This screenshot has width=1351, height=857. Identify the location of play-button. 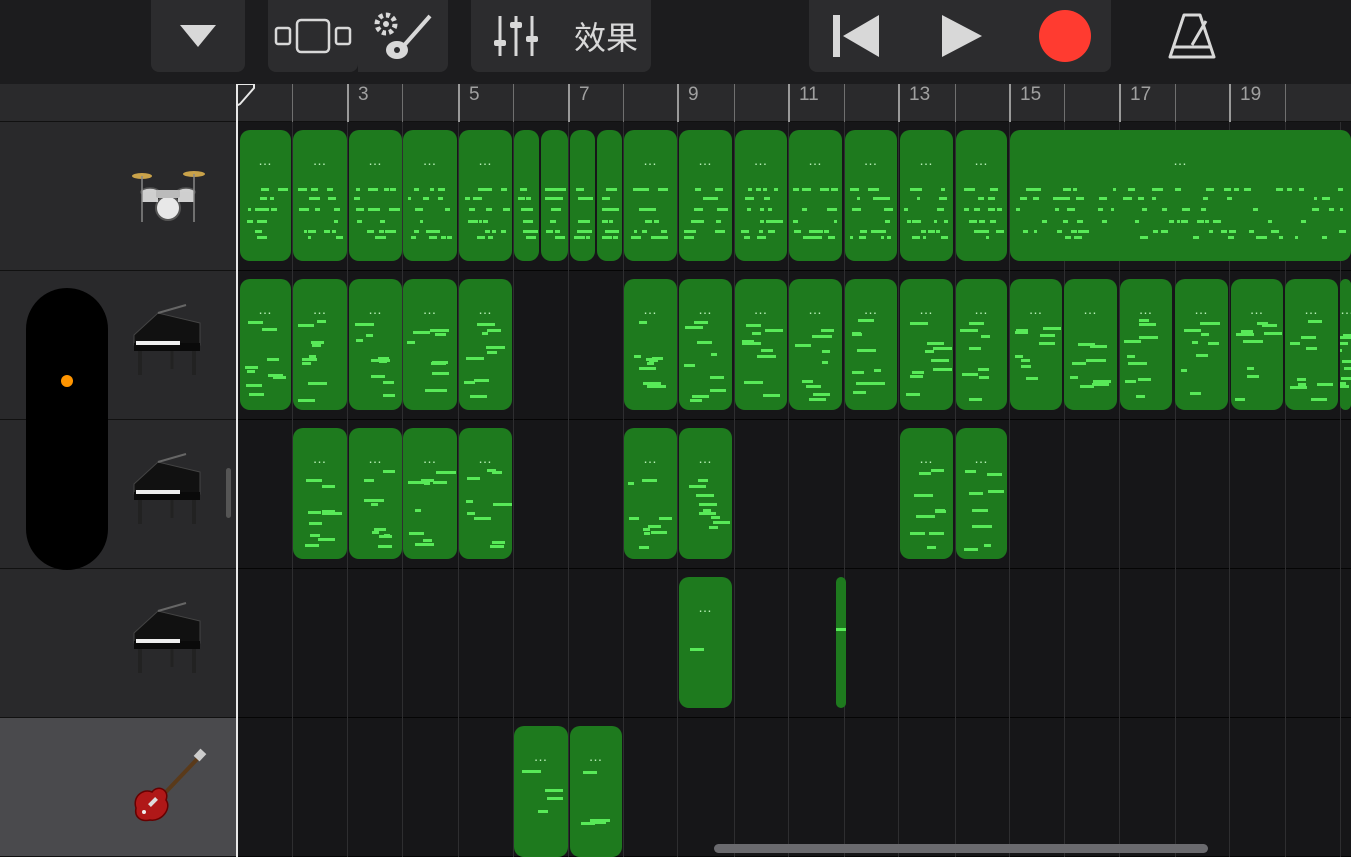
(961, 36).